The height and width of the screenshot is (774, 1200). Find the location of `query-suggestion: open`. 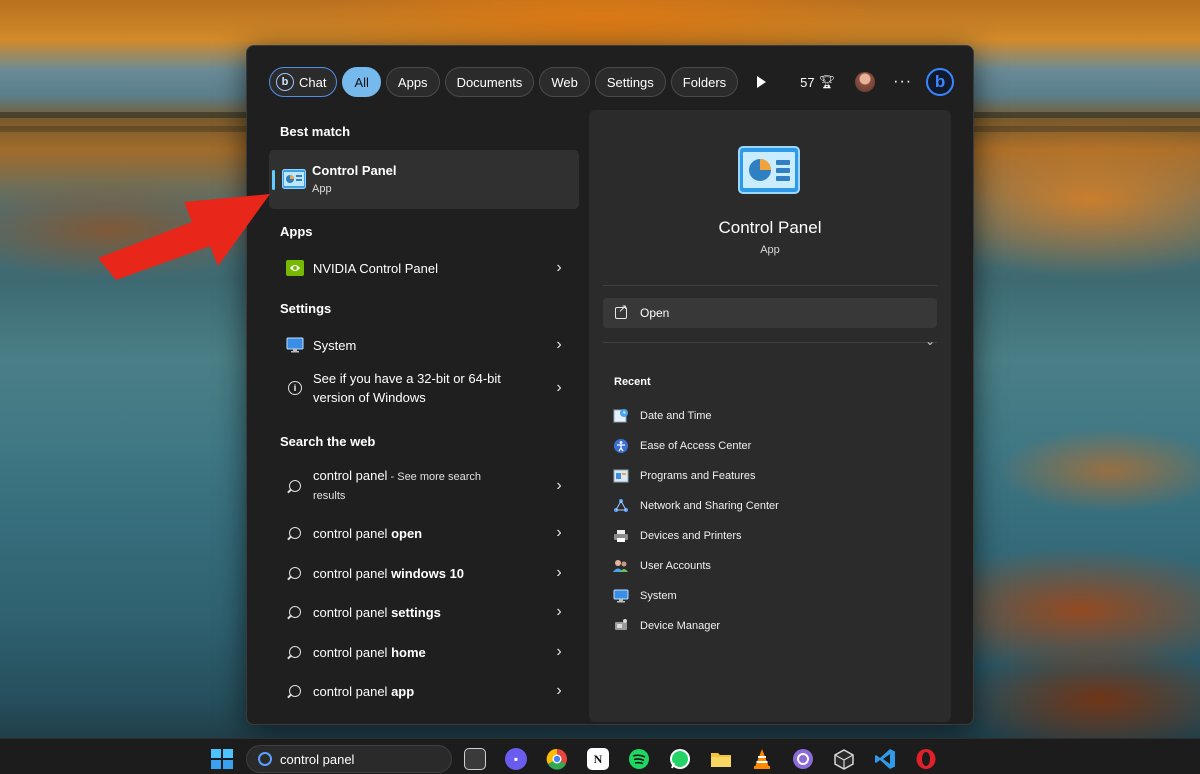

query-suggestion: open is located at coordinates (407, 533).